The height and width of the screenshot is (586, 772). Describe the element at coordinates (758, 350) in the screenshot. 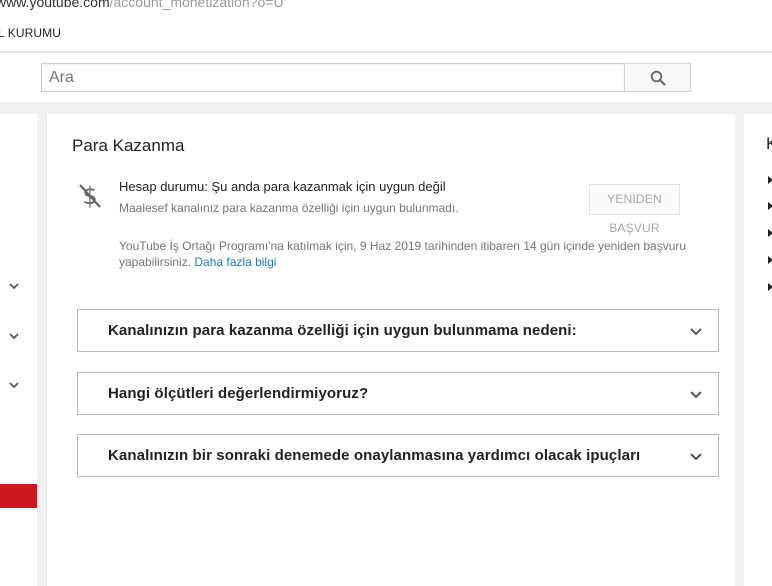

I see `right-panel: K` at that location.